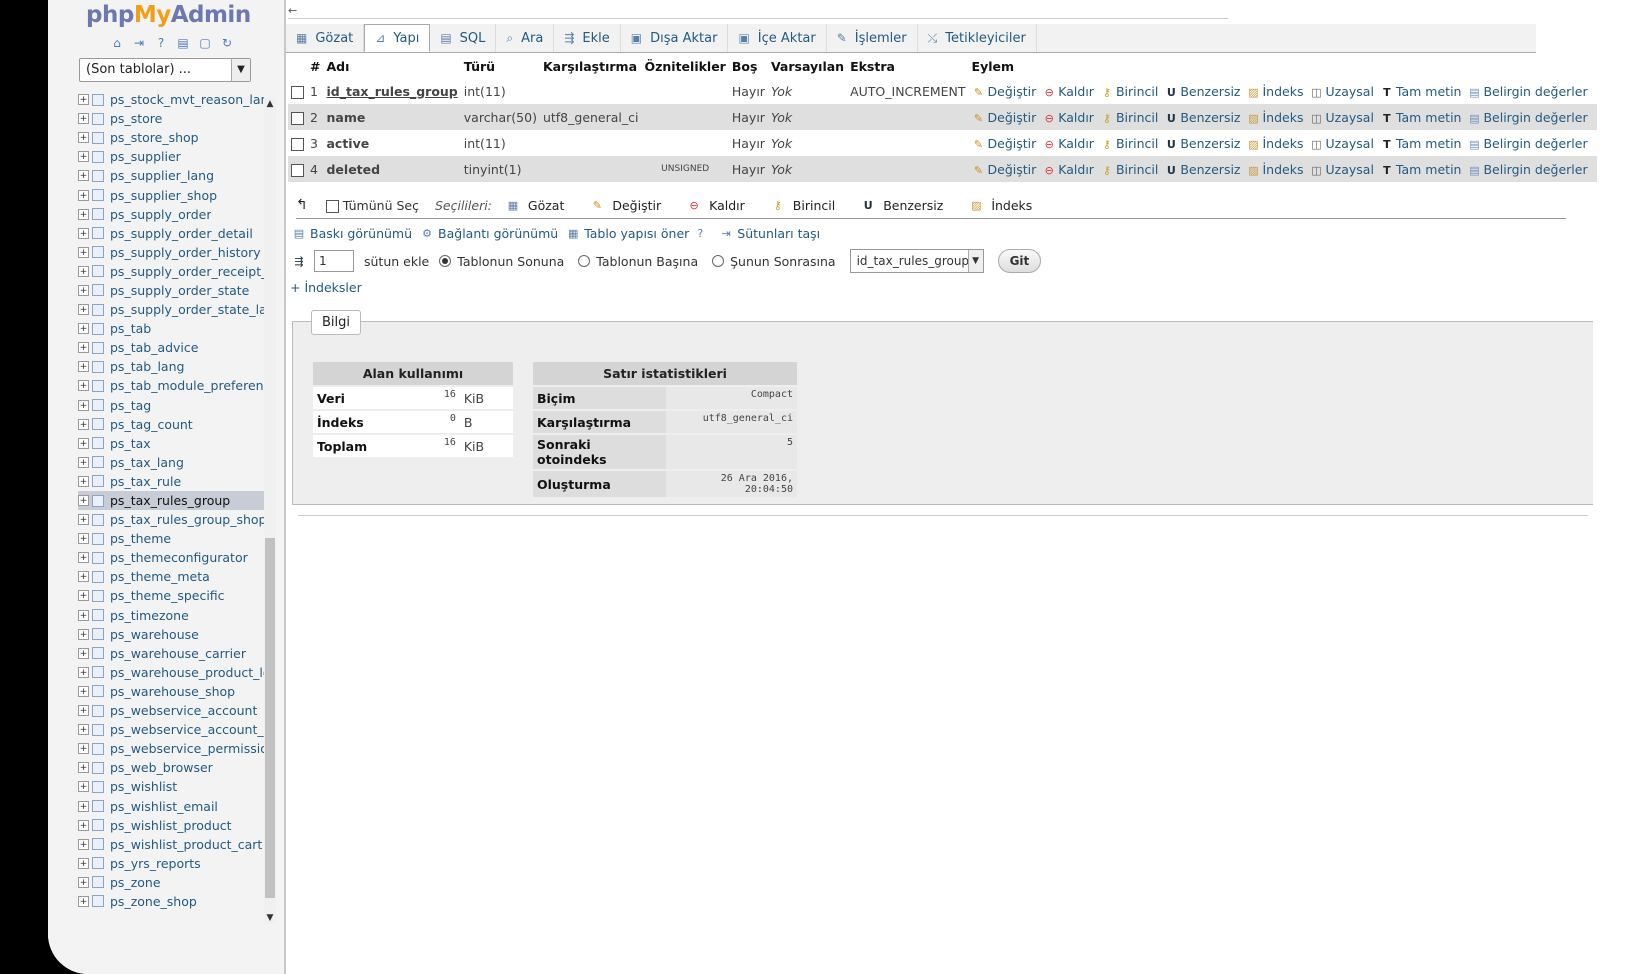 The image size is (1631, 974). Describe the element at coordinates (171, 653) in the screenshot. I see `nav-table-item: + ps_warehouse_carrier` at that location.